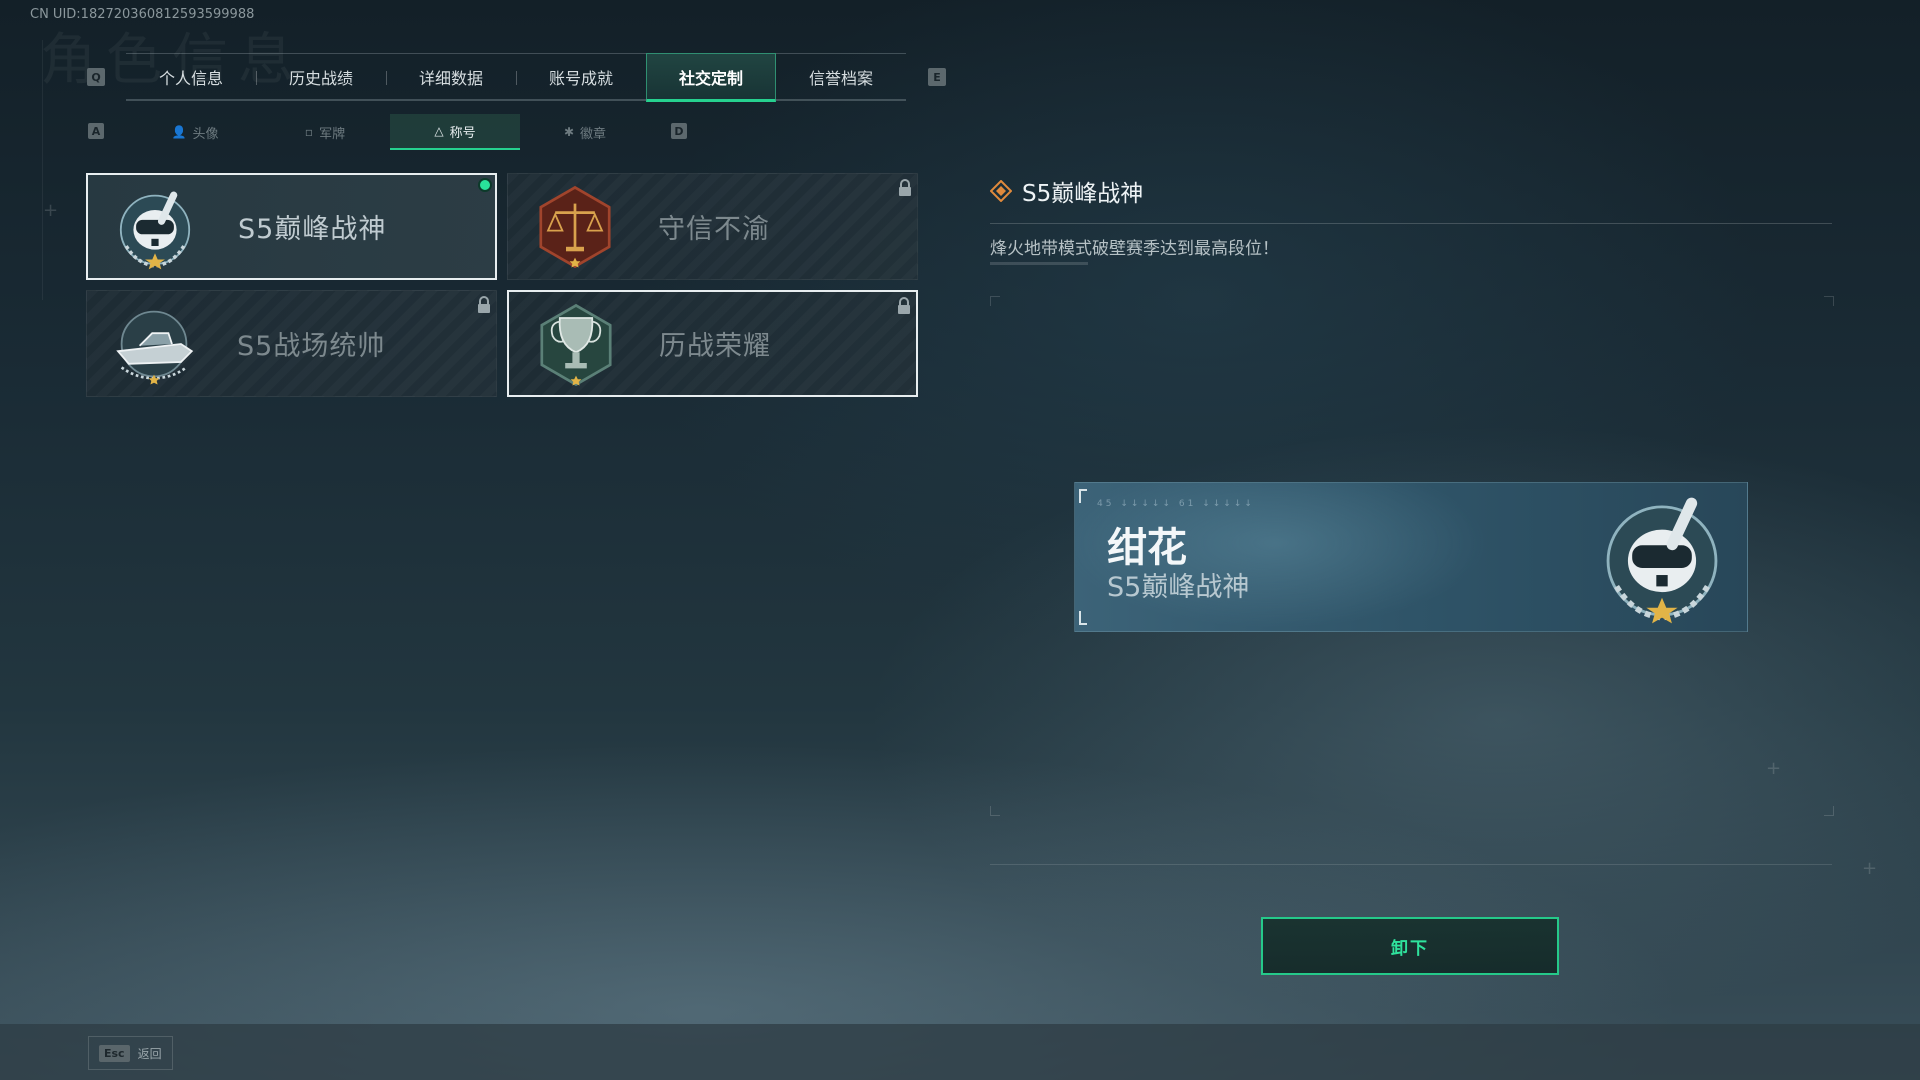 The height and width of the screenshot is (1080, 1920). What do you see at coordinates (937, 77) in the screenshot?
I see `next-tab-key-hint: E` at bounding box center [937, 77].